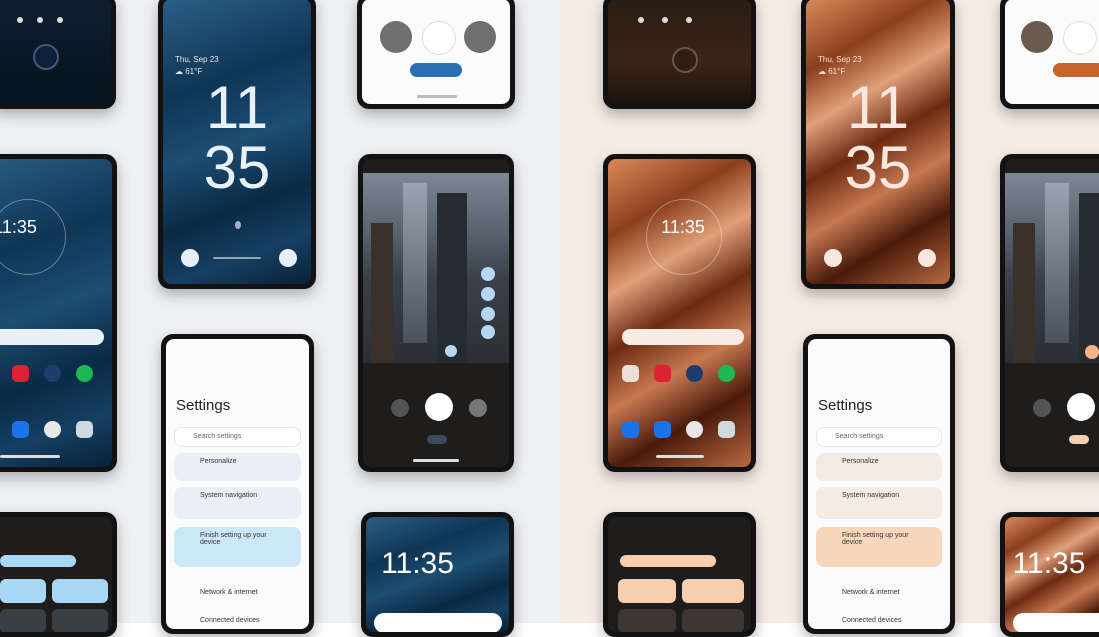  What do you see at coordinates (1089, 278) in the screenshot?
I see `building-right` at bounding box center [1089, 278].